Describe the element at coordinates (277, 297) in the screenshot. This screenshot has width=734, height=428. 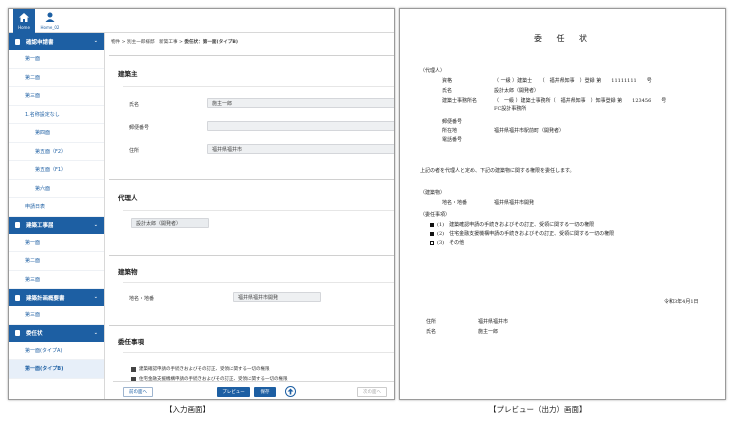
I see `building-location-input: 福井県福井市開発` at that location.